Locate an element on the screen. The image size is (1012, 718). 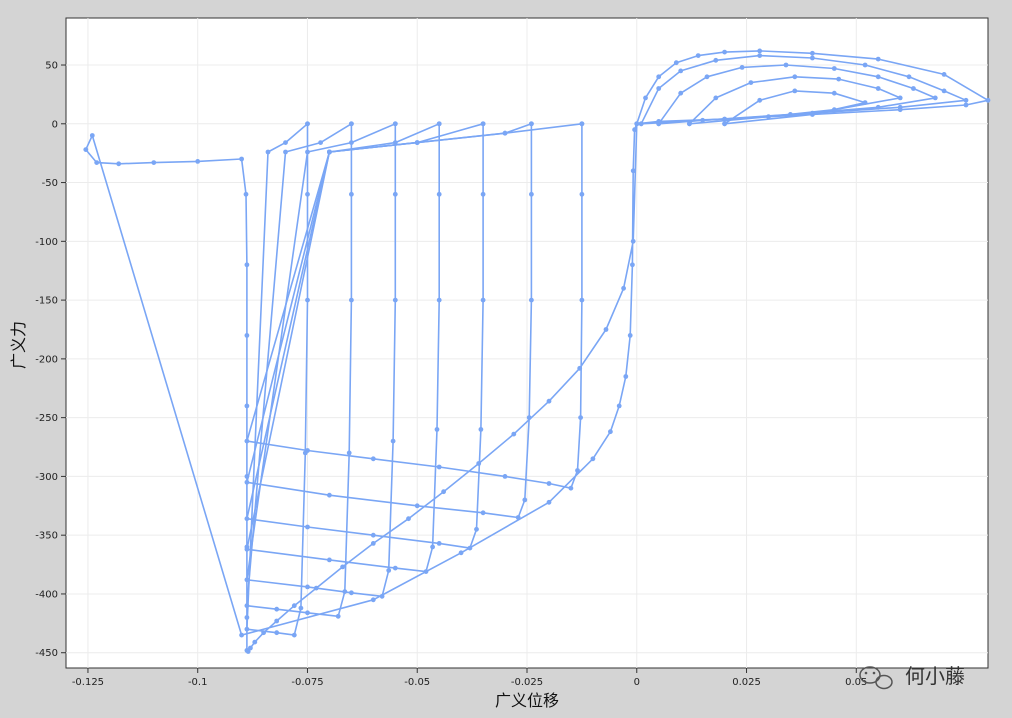
y-tick-label: -300 is located at coordinates (46, 477).